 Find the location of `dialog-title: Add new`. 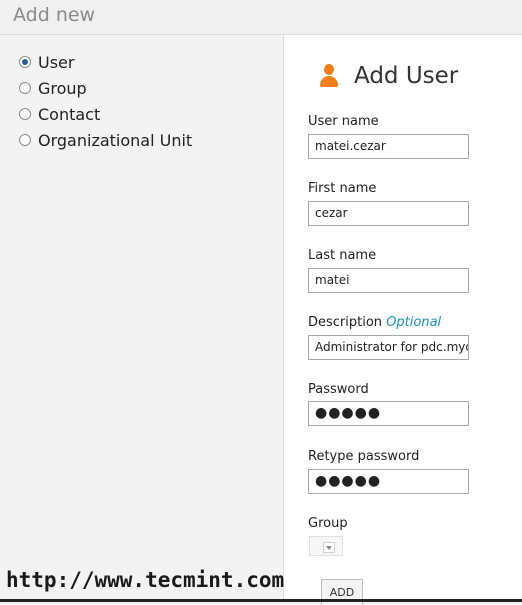

dialog-title: Add new is located at coordinates (54, 15).